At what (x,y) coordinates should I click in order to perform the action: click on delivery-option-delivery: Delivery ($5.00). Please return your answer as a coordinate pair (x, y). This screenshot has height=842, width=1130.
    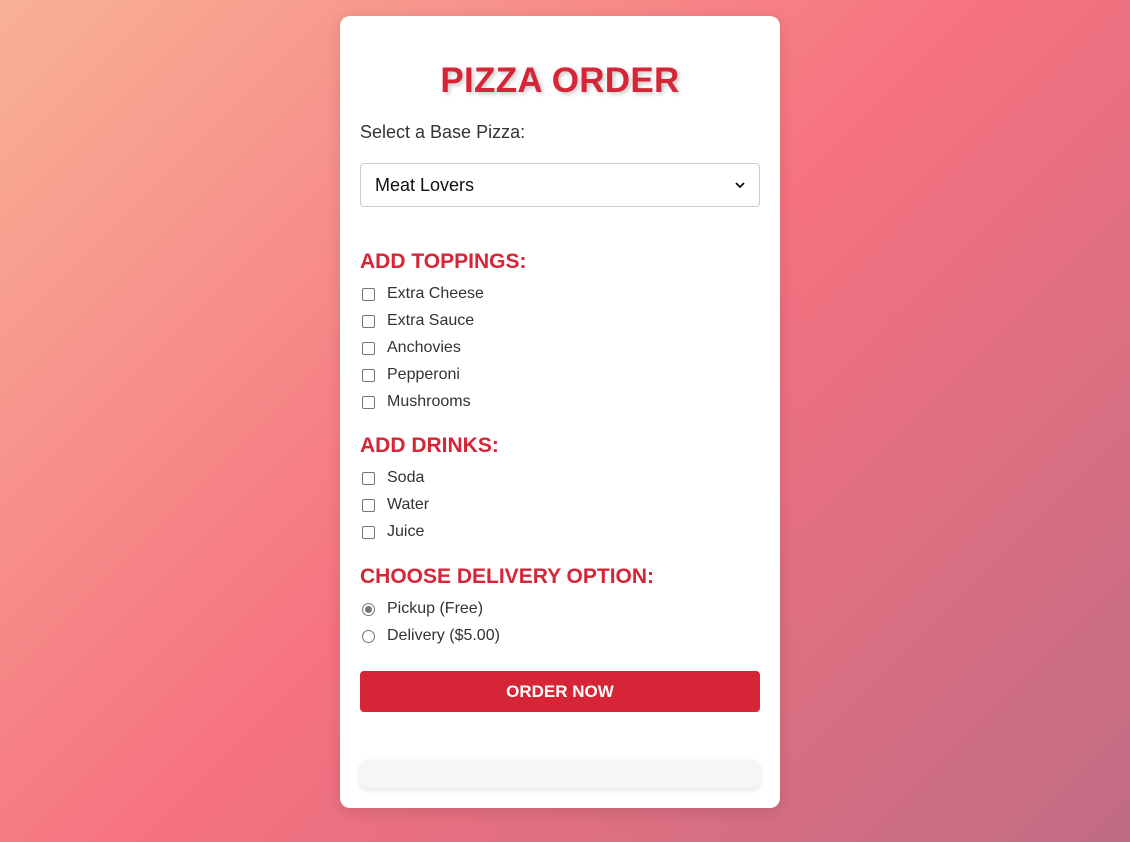
    Looking at the image, I should click on (431, 636).